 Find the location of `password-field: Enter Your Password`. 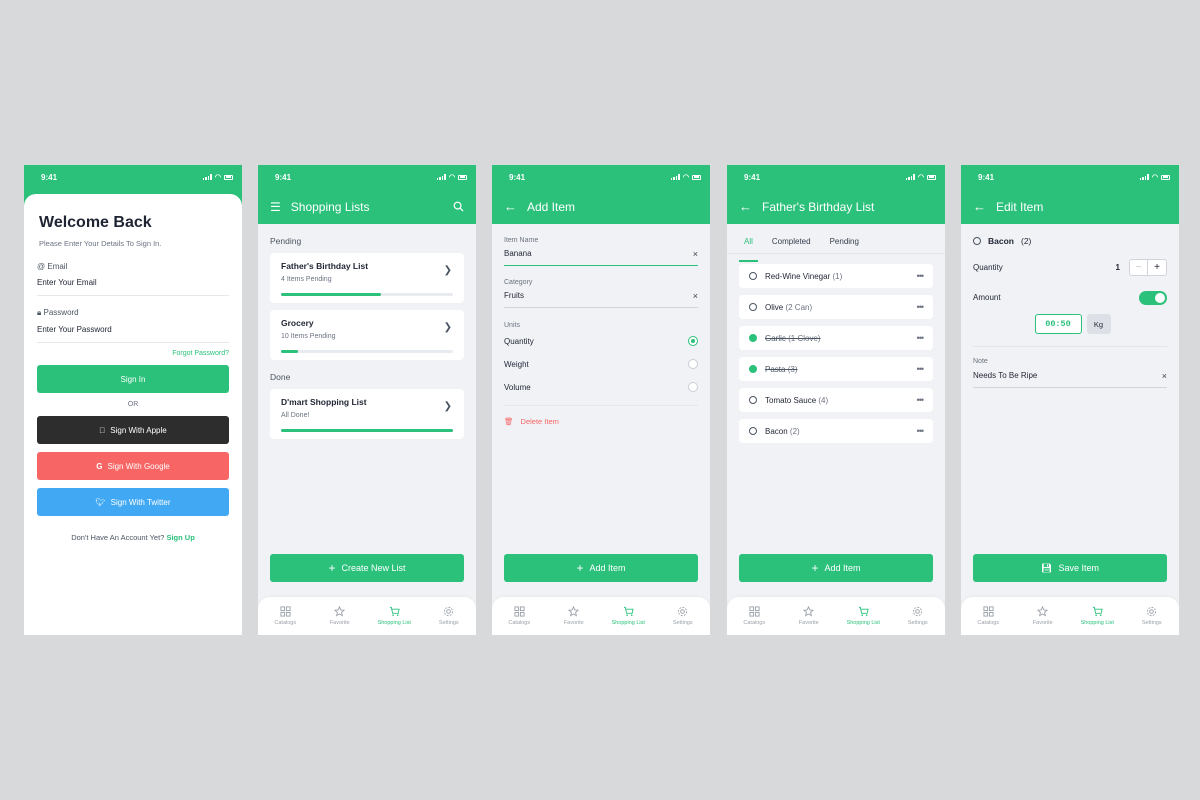

password-field: Enter Your Password is located at coordinates (133, 334).